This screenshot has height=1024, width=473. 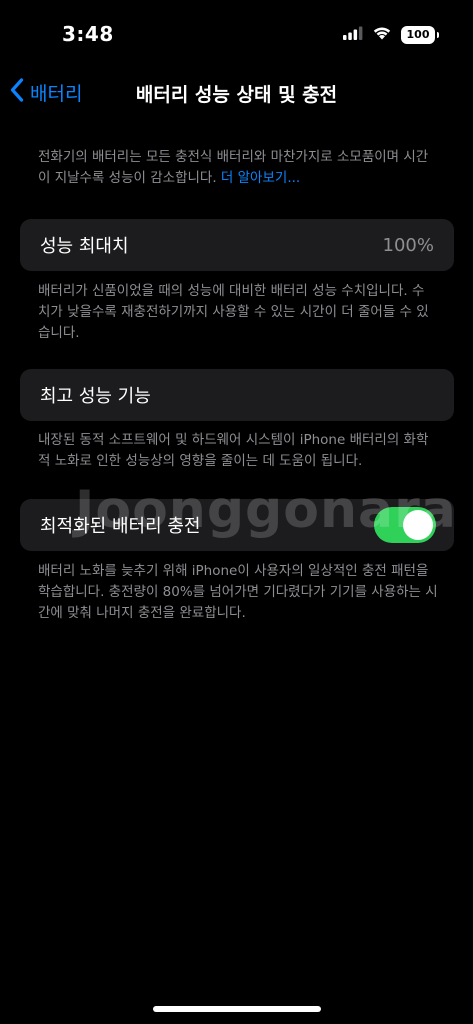 I want to click on status-icons: 100, so click(x=391, y=34).